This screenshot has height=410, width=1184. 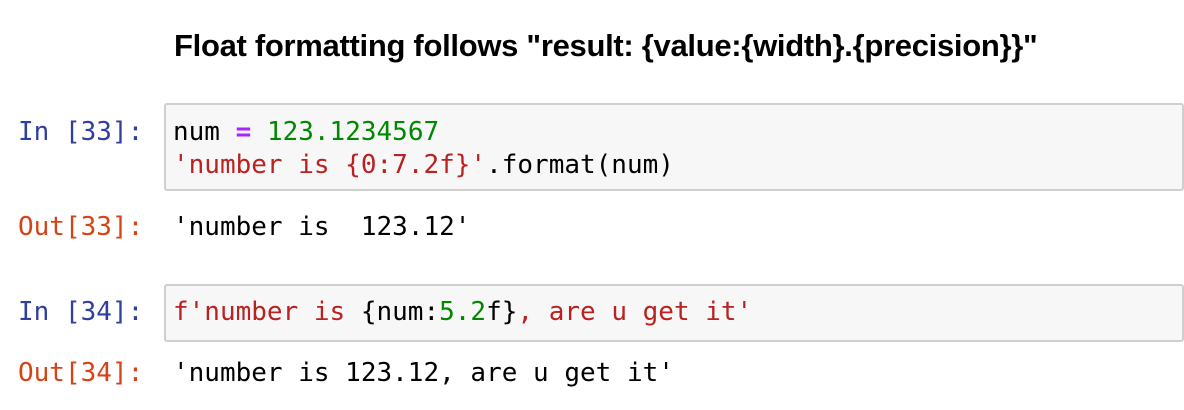 What do you see at coordinates (502, 312) in the screenshot?
I see `code-token-plain: f}` at bounding box center [502, 312].